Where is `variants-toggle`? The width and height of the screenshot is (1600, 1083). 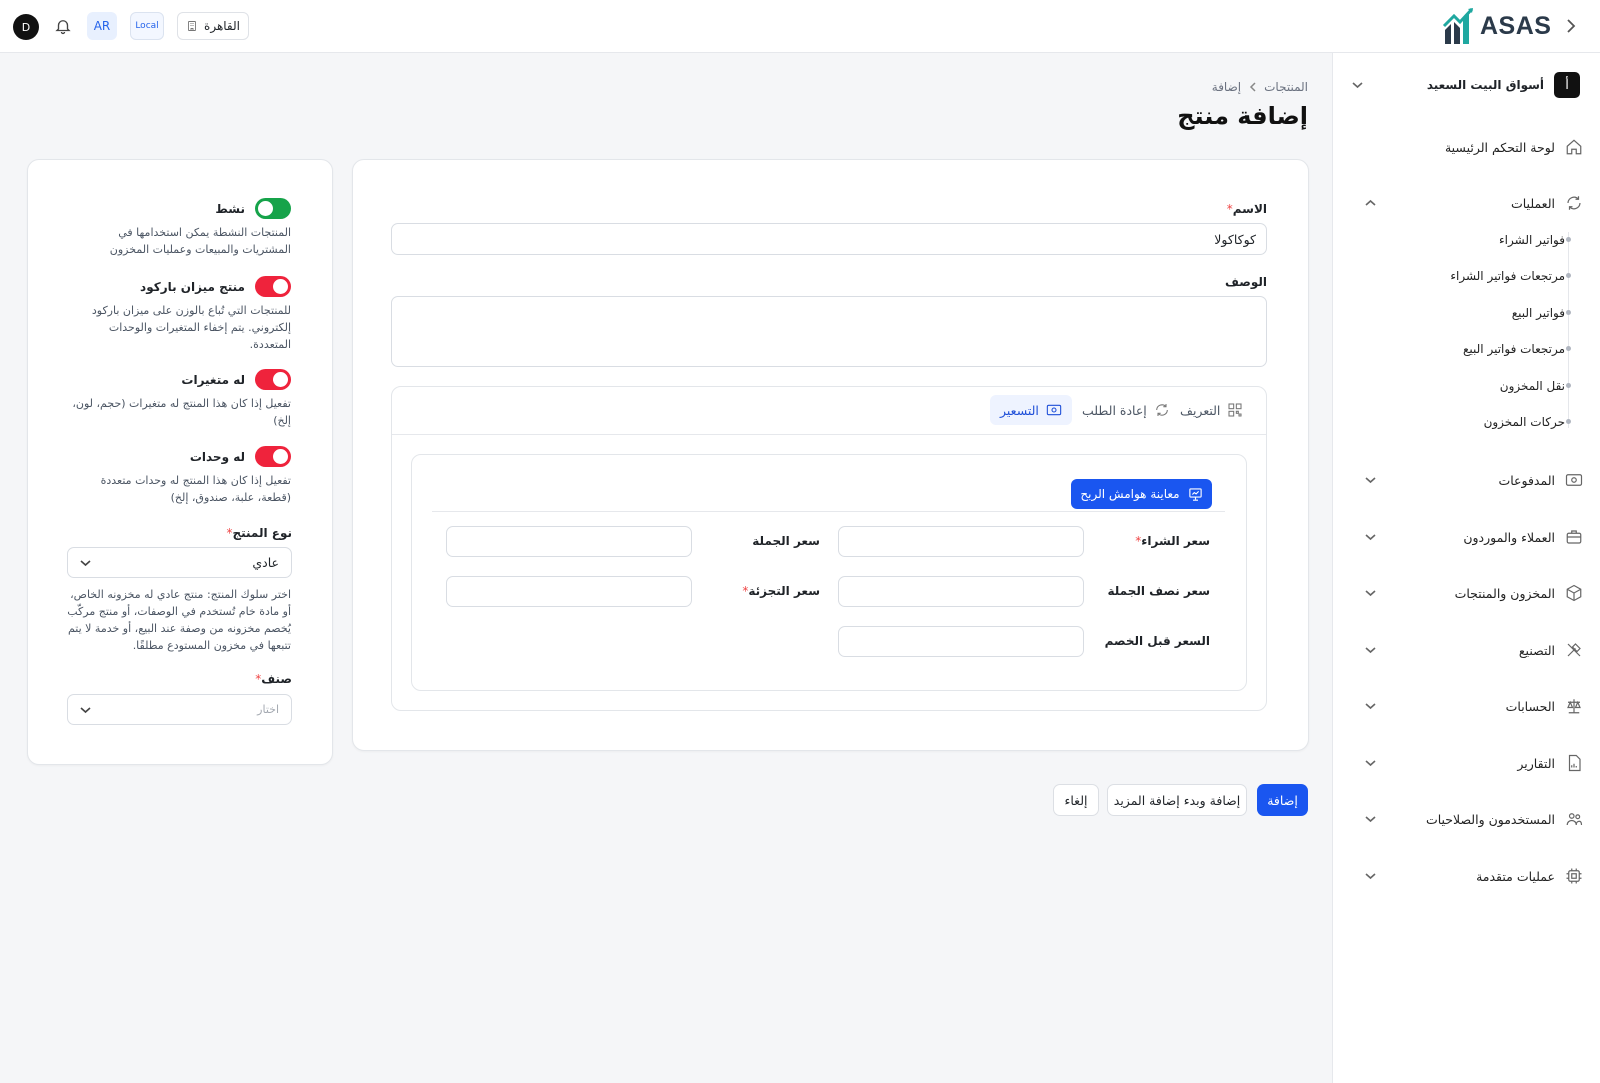 variants-toggle is located at coordinates (273, 379).